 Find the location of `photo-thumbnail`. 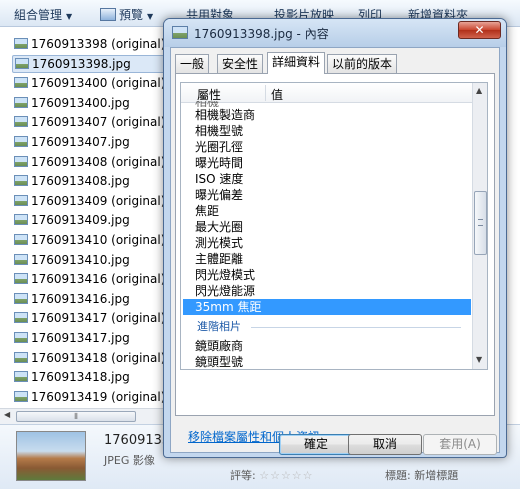

photo-thumbnail is located at coordinates (51, 456).